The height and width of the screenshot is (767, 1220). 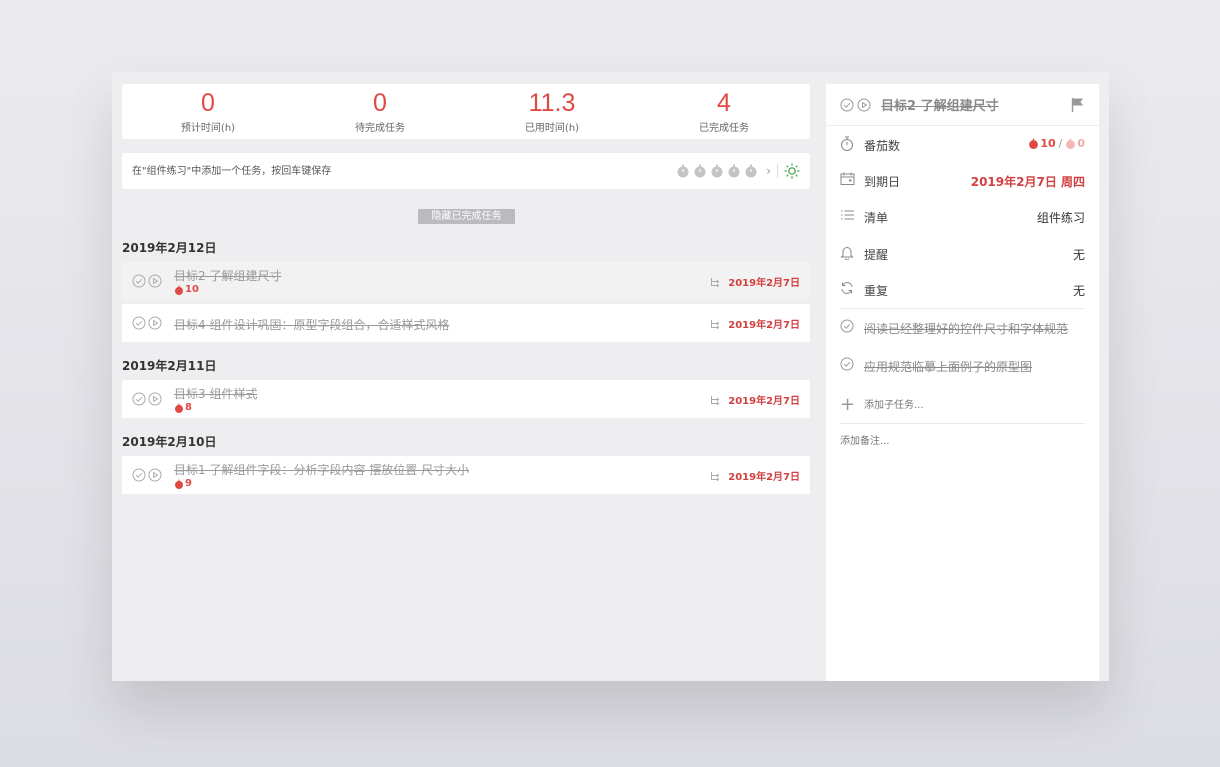 What do you see at coordinates (724, 103) in the screenshot?
I see `stat-value: 4` at bounding box center [724, 103].